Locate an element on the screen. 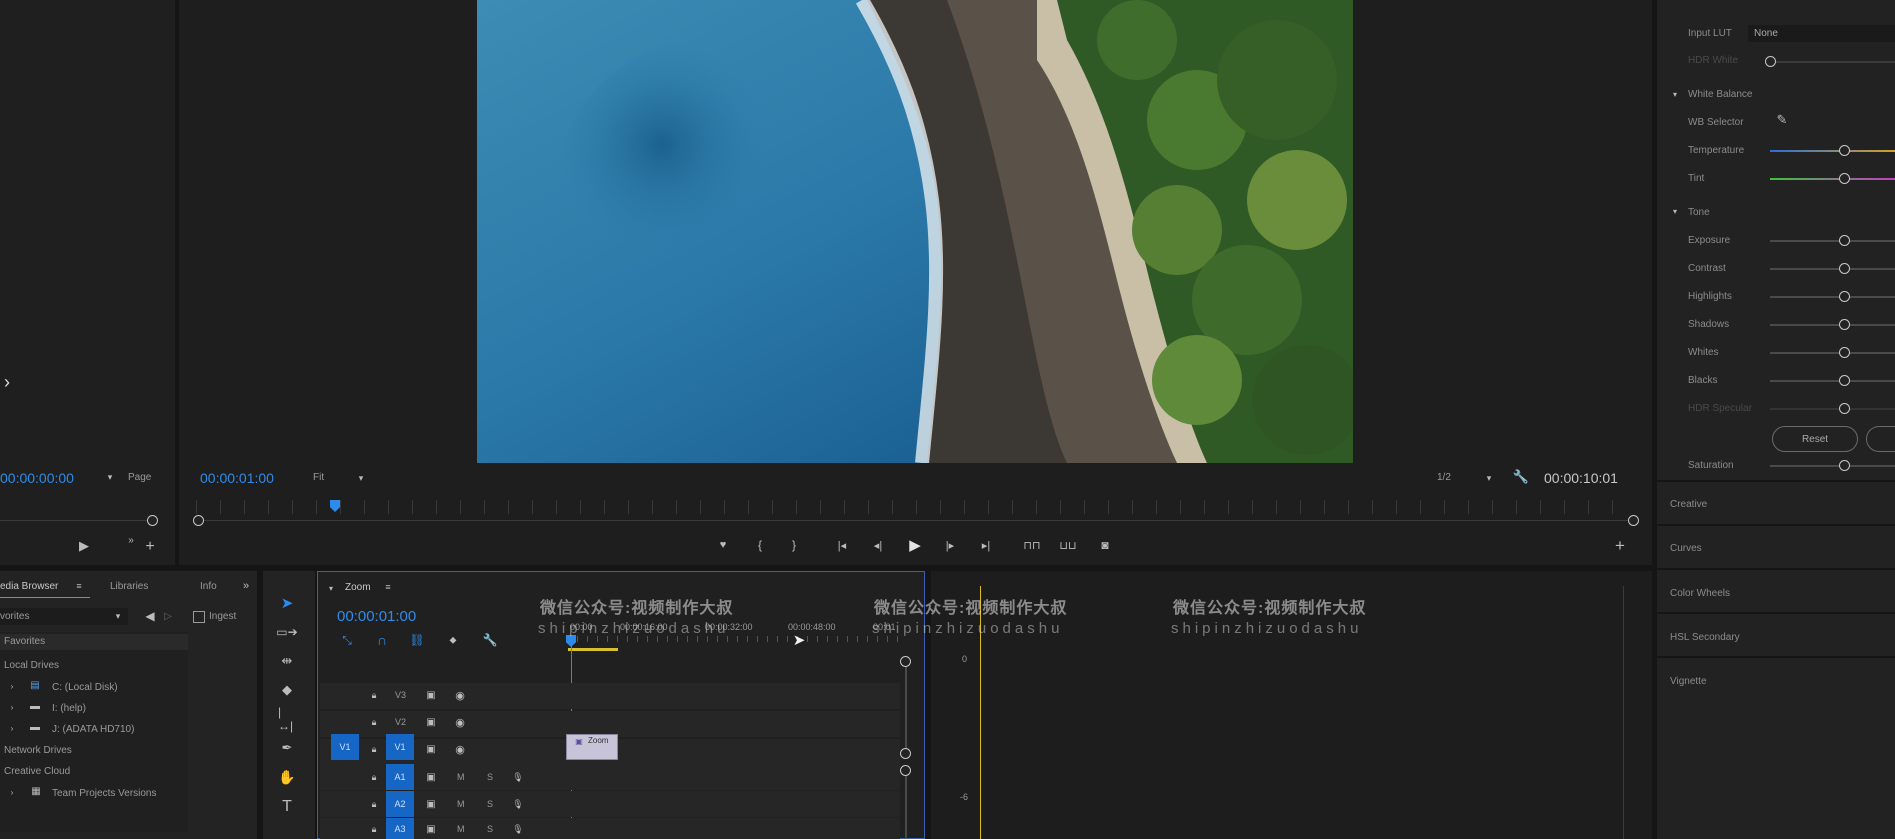 The width and height of the screenshot is (1895, 839). tree-favorites: Favorites is located at coordinates (24, 641).